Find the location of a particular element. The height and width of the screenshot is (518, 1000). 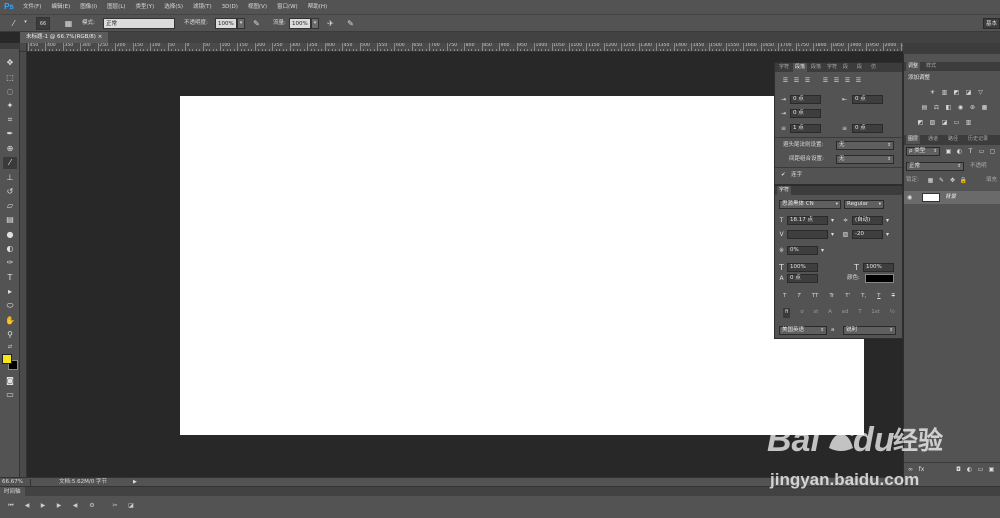

tab-adjustments: 调整 is located at coordinates (913, 66).